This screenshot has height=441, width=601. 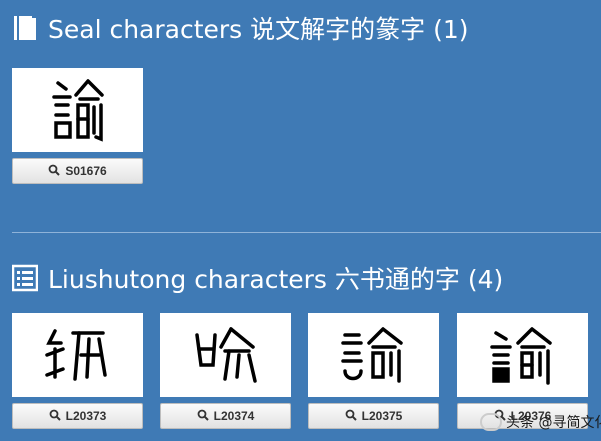 I want to click on liushutong-char-id-button: L20375, so click(x=373, y=416).